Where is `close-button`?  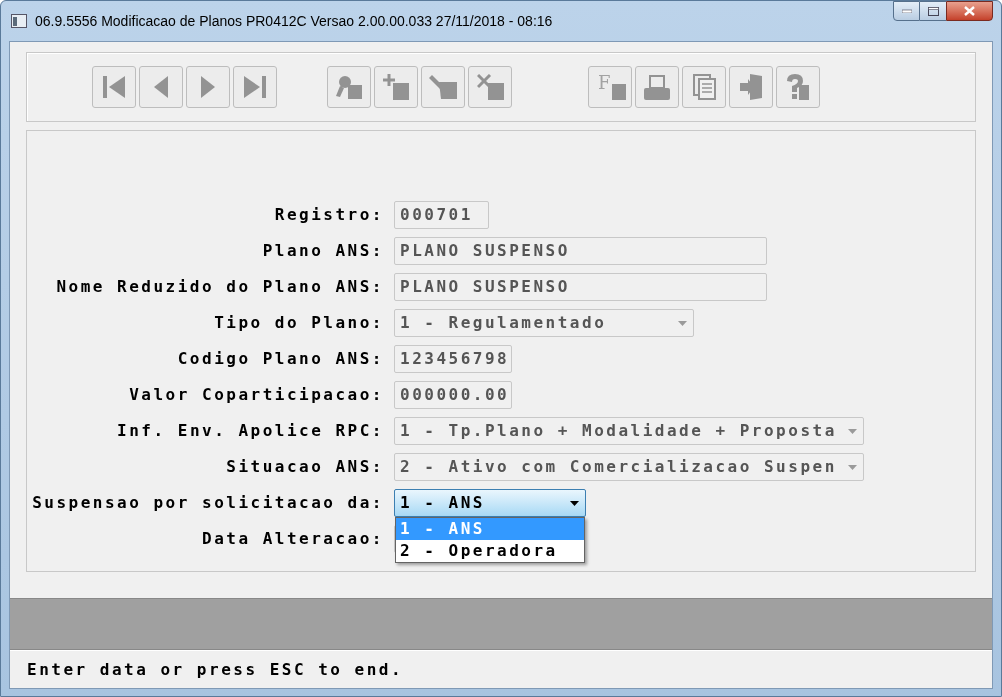
close-button is located at coordinates (969, 11).